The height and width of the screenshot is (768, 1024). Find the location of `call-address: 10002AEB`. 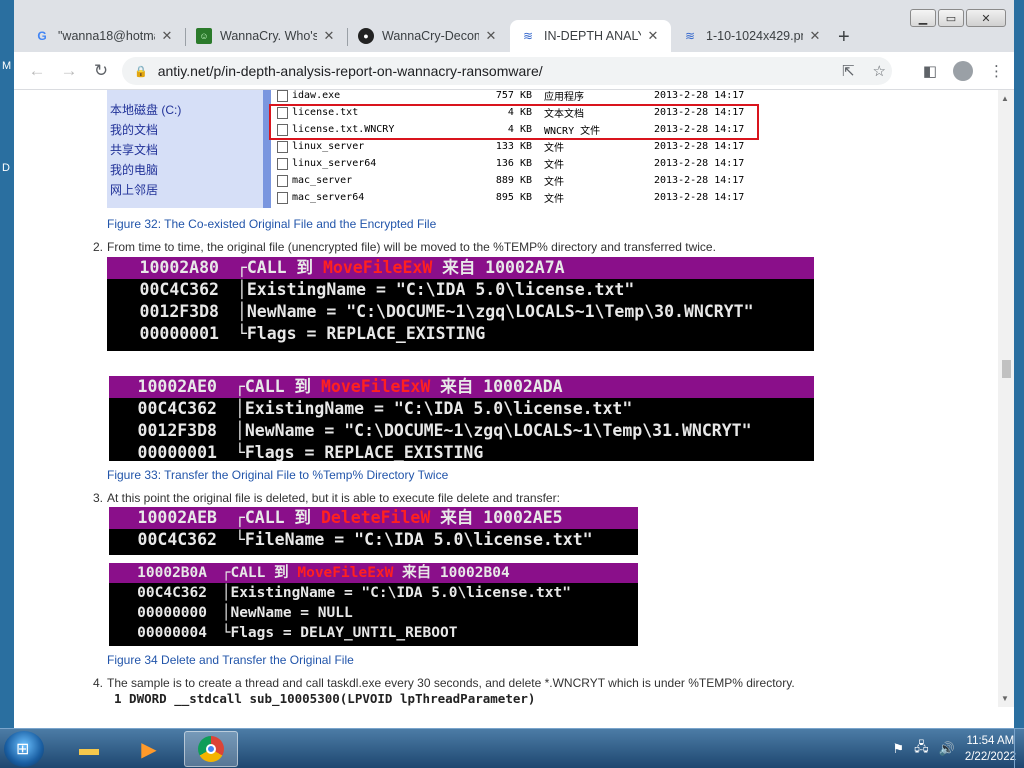

call-address: 10002AEB is located at coordinates (177, 517).